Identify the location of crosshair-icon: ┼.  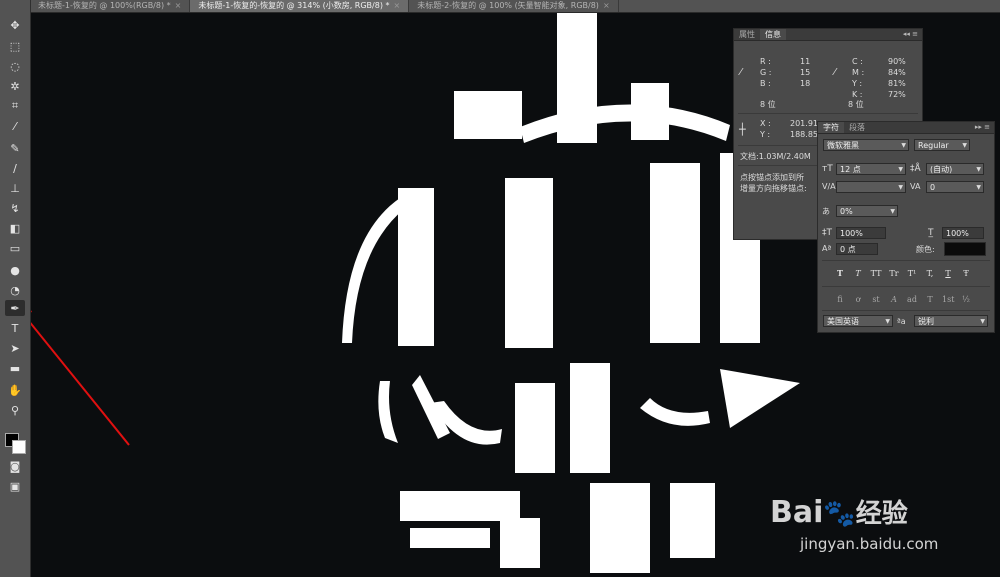
(742, 129).